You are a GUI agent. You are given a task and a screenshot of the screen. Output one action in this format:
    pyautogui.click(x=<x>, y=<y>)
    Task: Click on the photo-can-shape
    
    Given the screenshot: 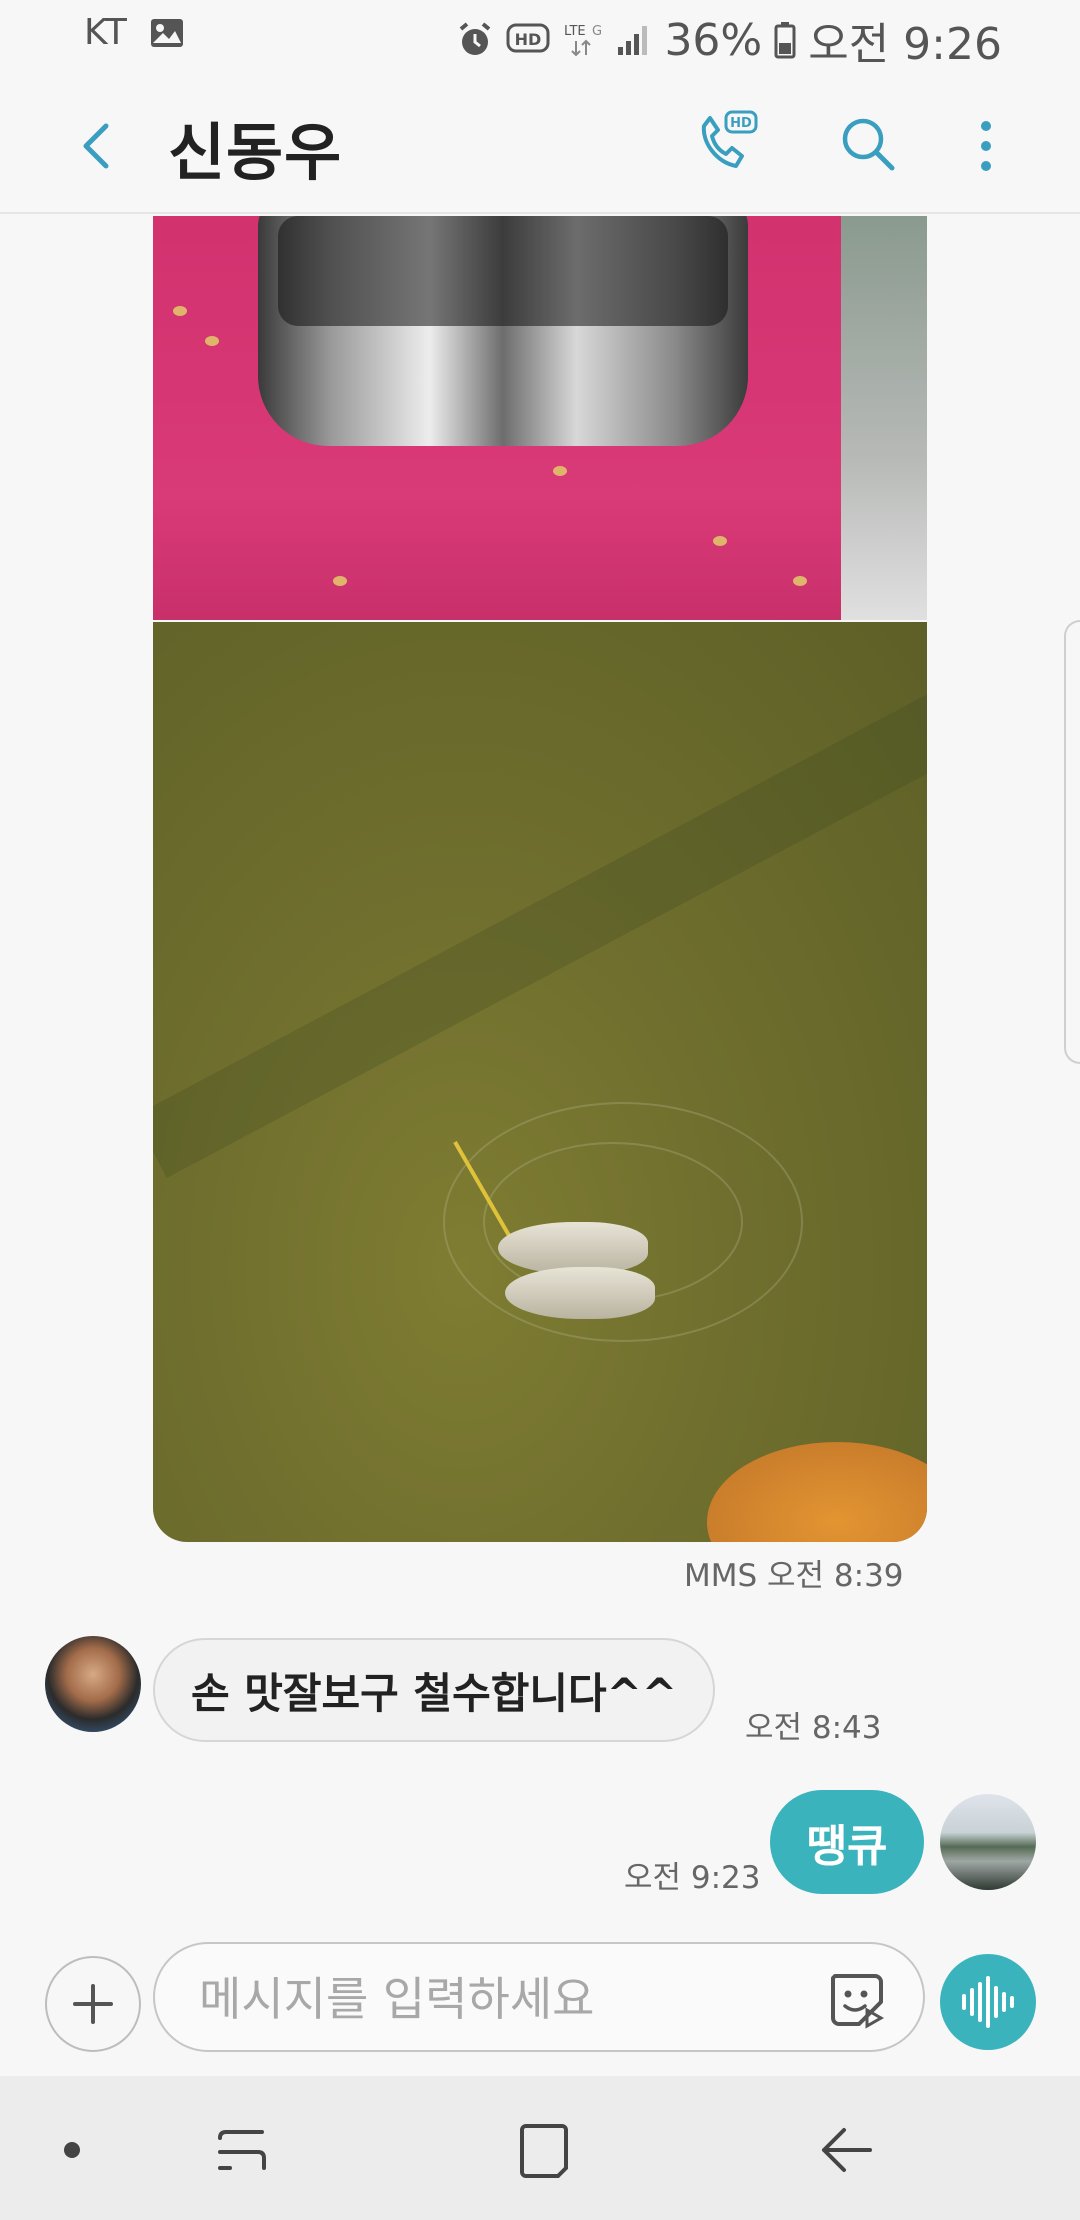 What is the action you would take?
    pyautogui.click(x=503, y=331)
    